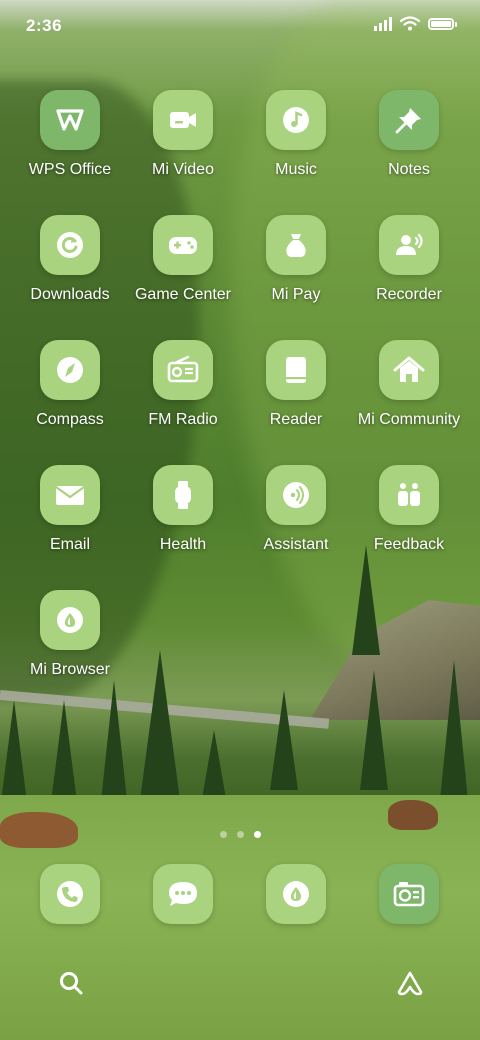 The height and width of the screenshot is (1040, 480). What do you see at coordinates (409, 544) in the screenshot?
I see `app-label: Feedback` at bounding box center [409, 544].